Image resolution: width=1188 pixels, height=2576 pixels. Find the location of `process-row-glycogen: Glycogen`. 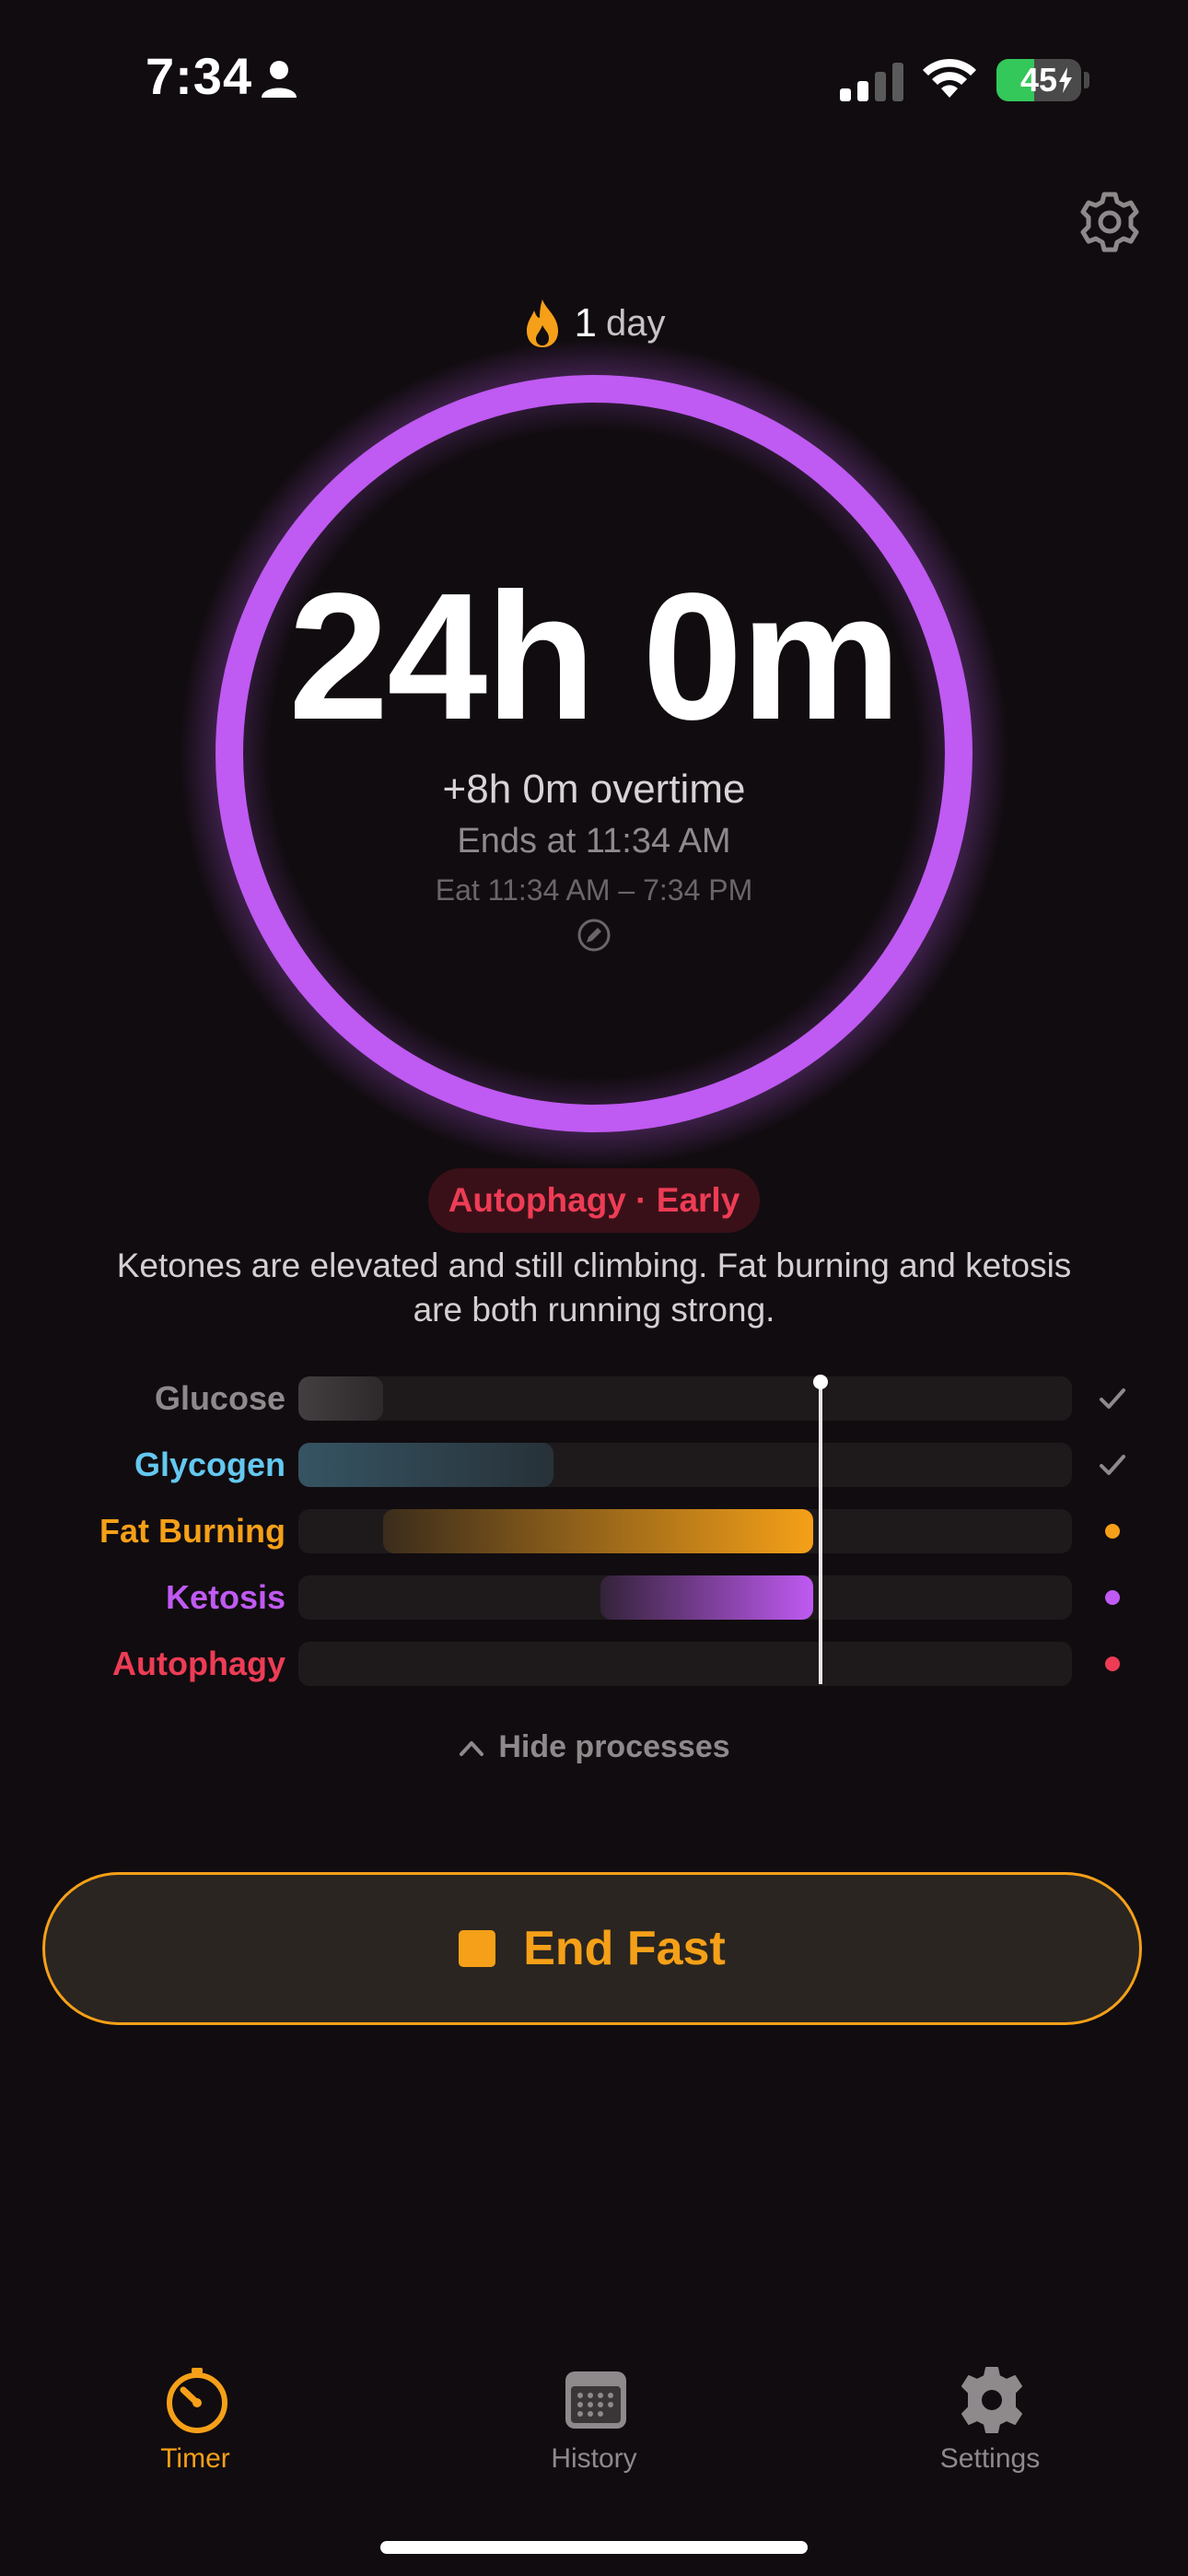

process-row-glycogen: Glycogen is located at coordinates (594, 1465).